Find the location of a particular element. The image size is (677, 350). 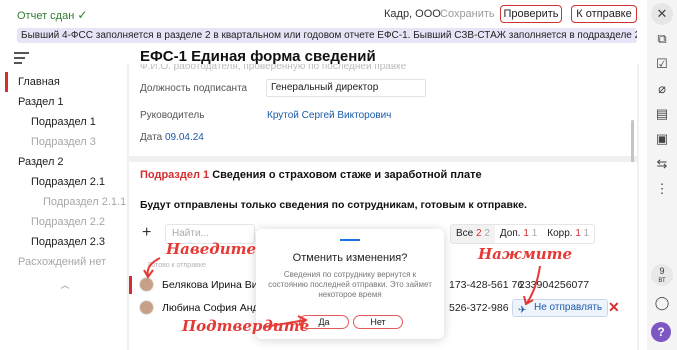

chat-icon: ◯ is located at coordinates (662, 303).